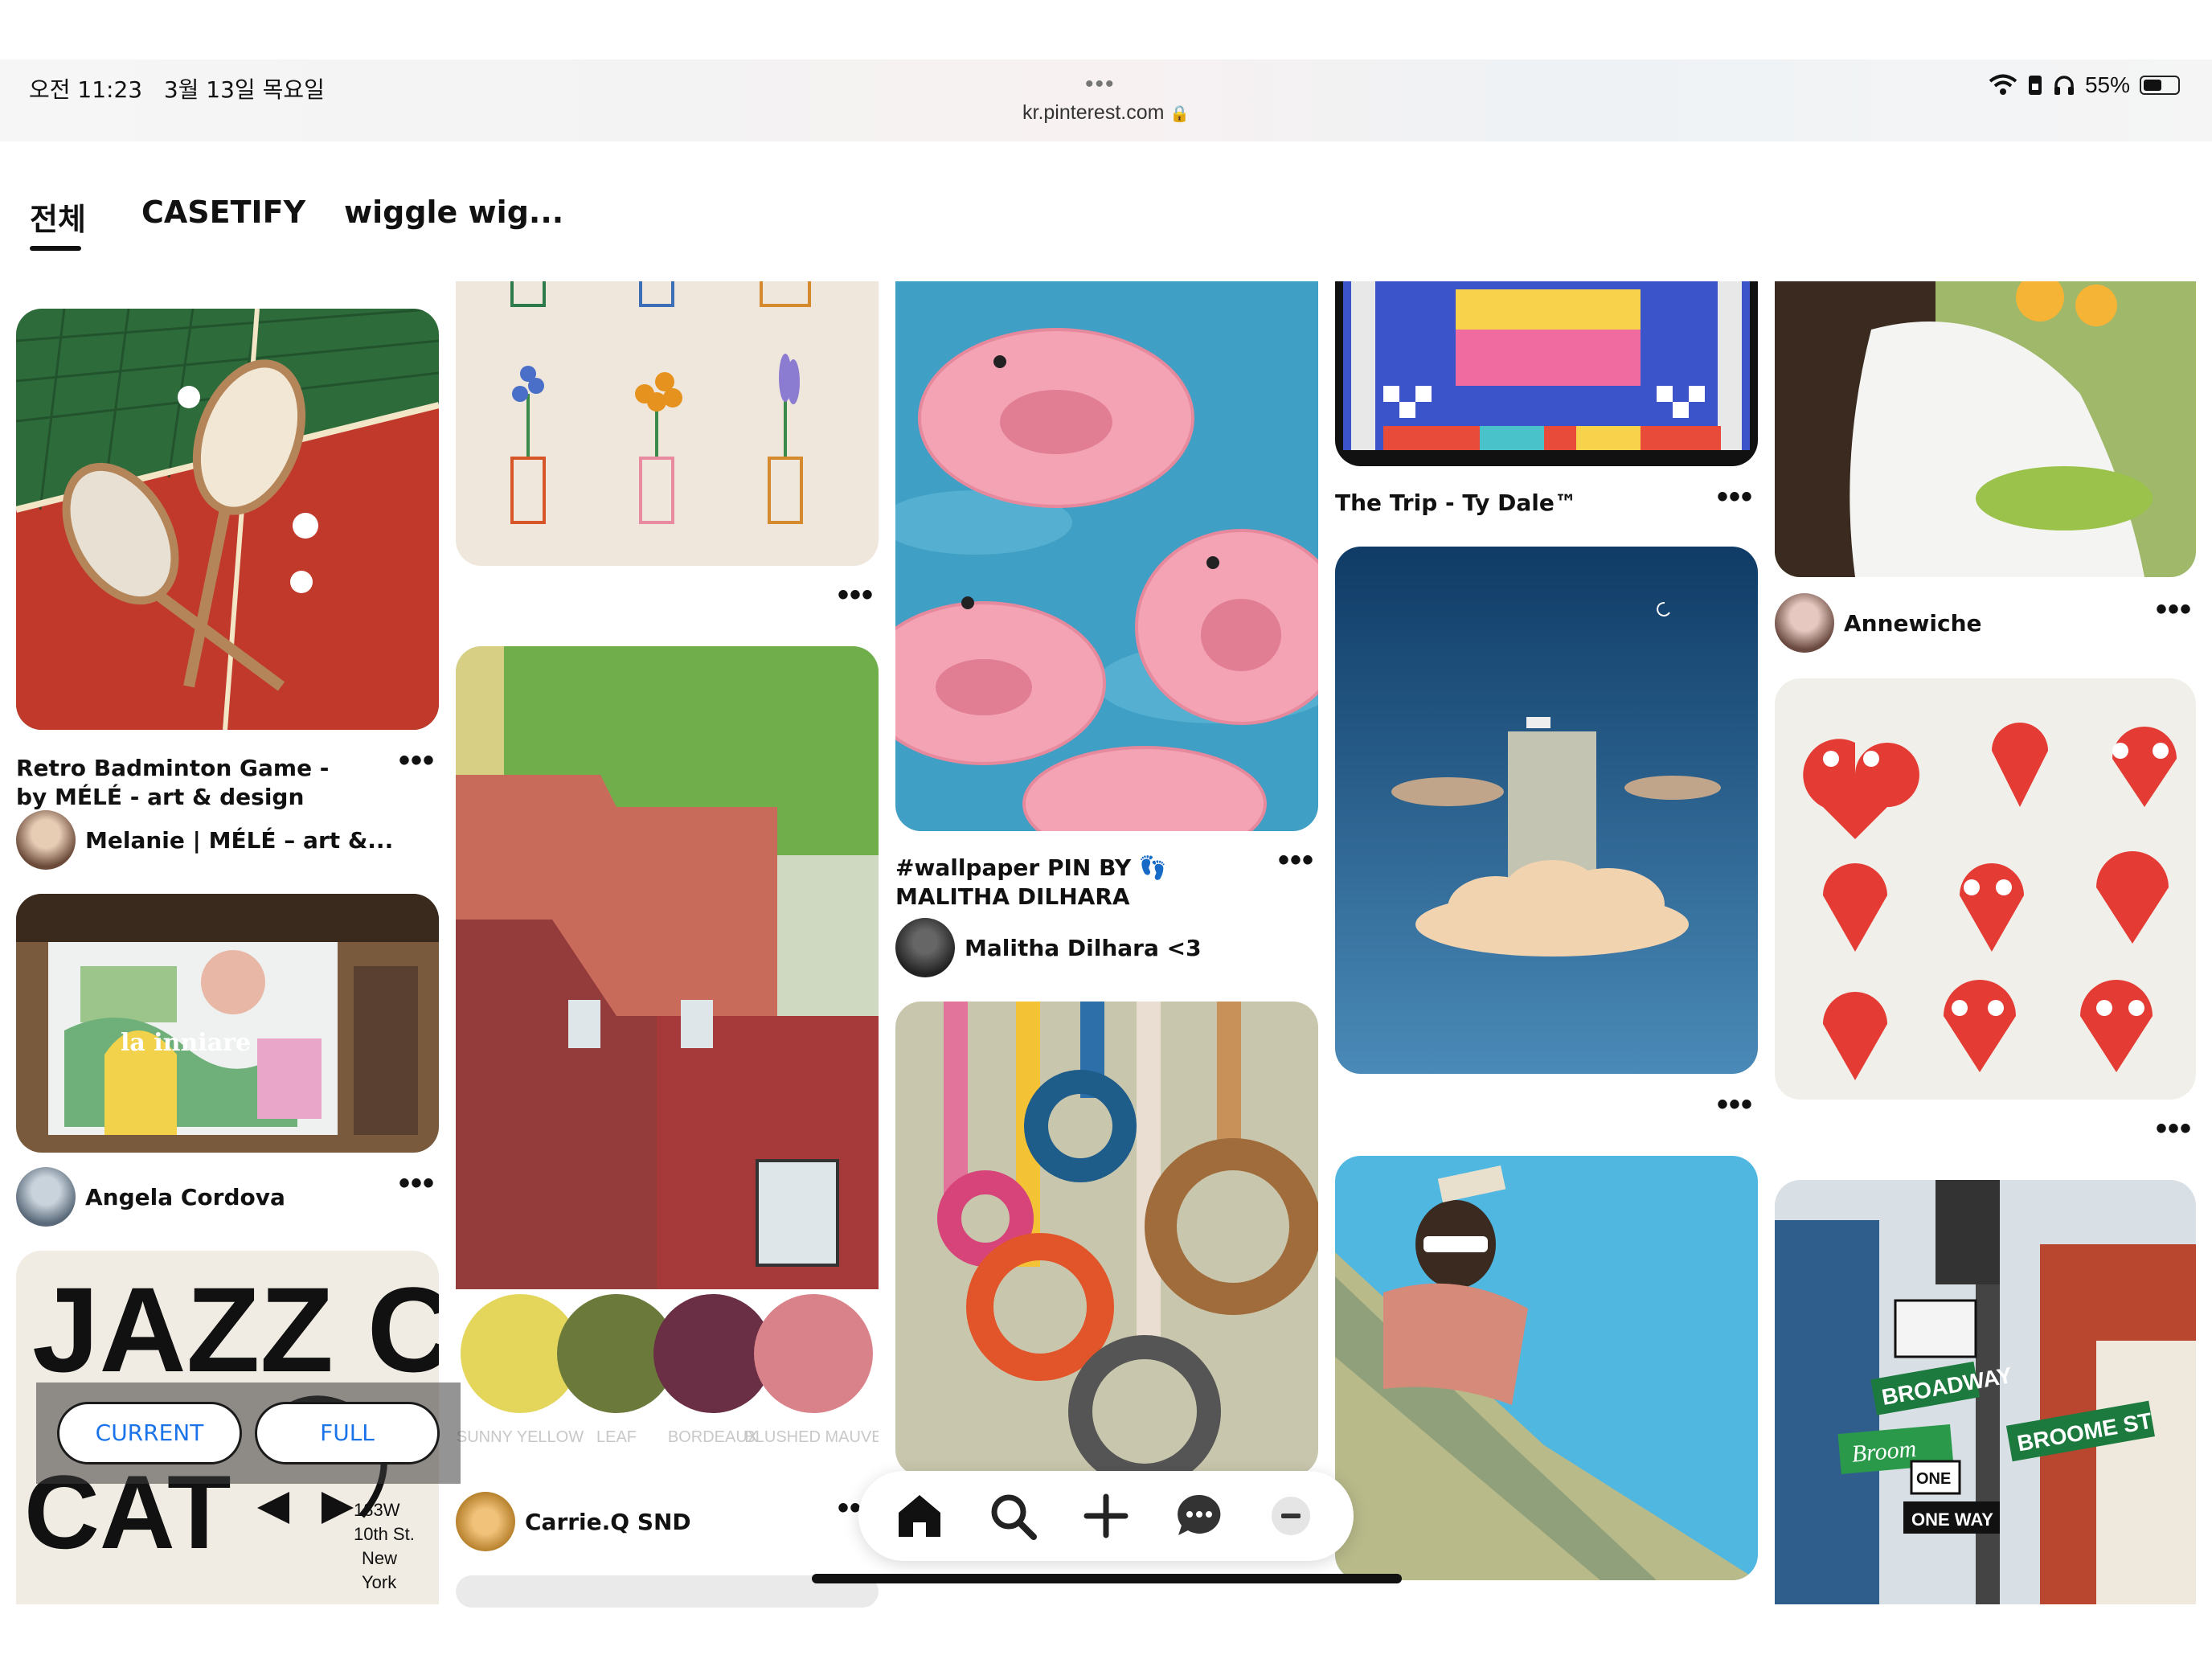  I want to click on lock-rotation-icon, so click(2035, 85).